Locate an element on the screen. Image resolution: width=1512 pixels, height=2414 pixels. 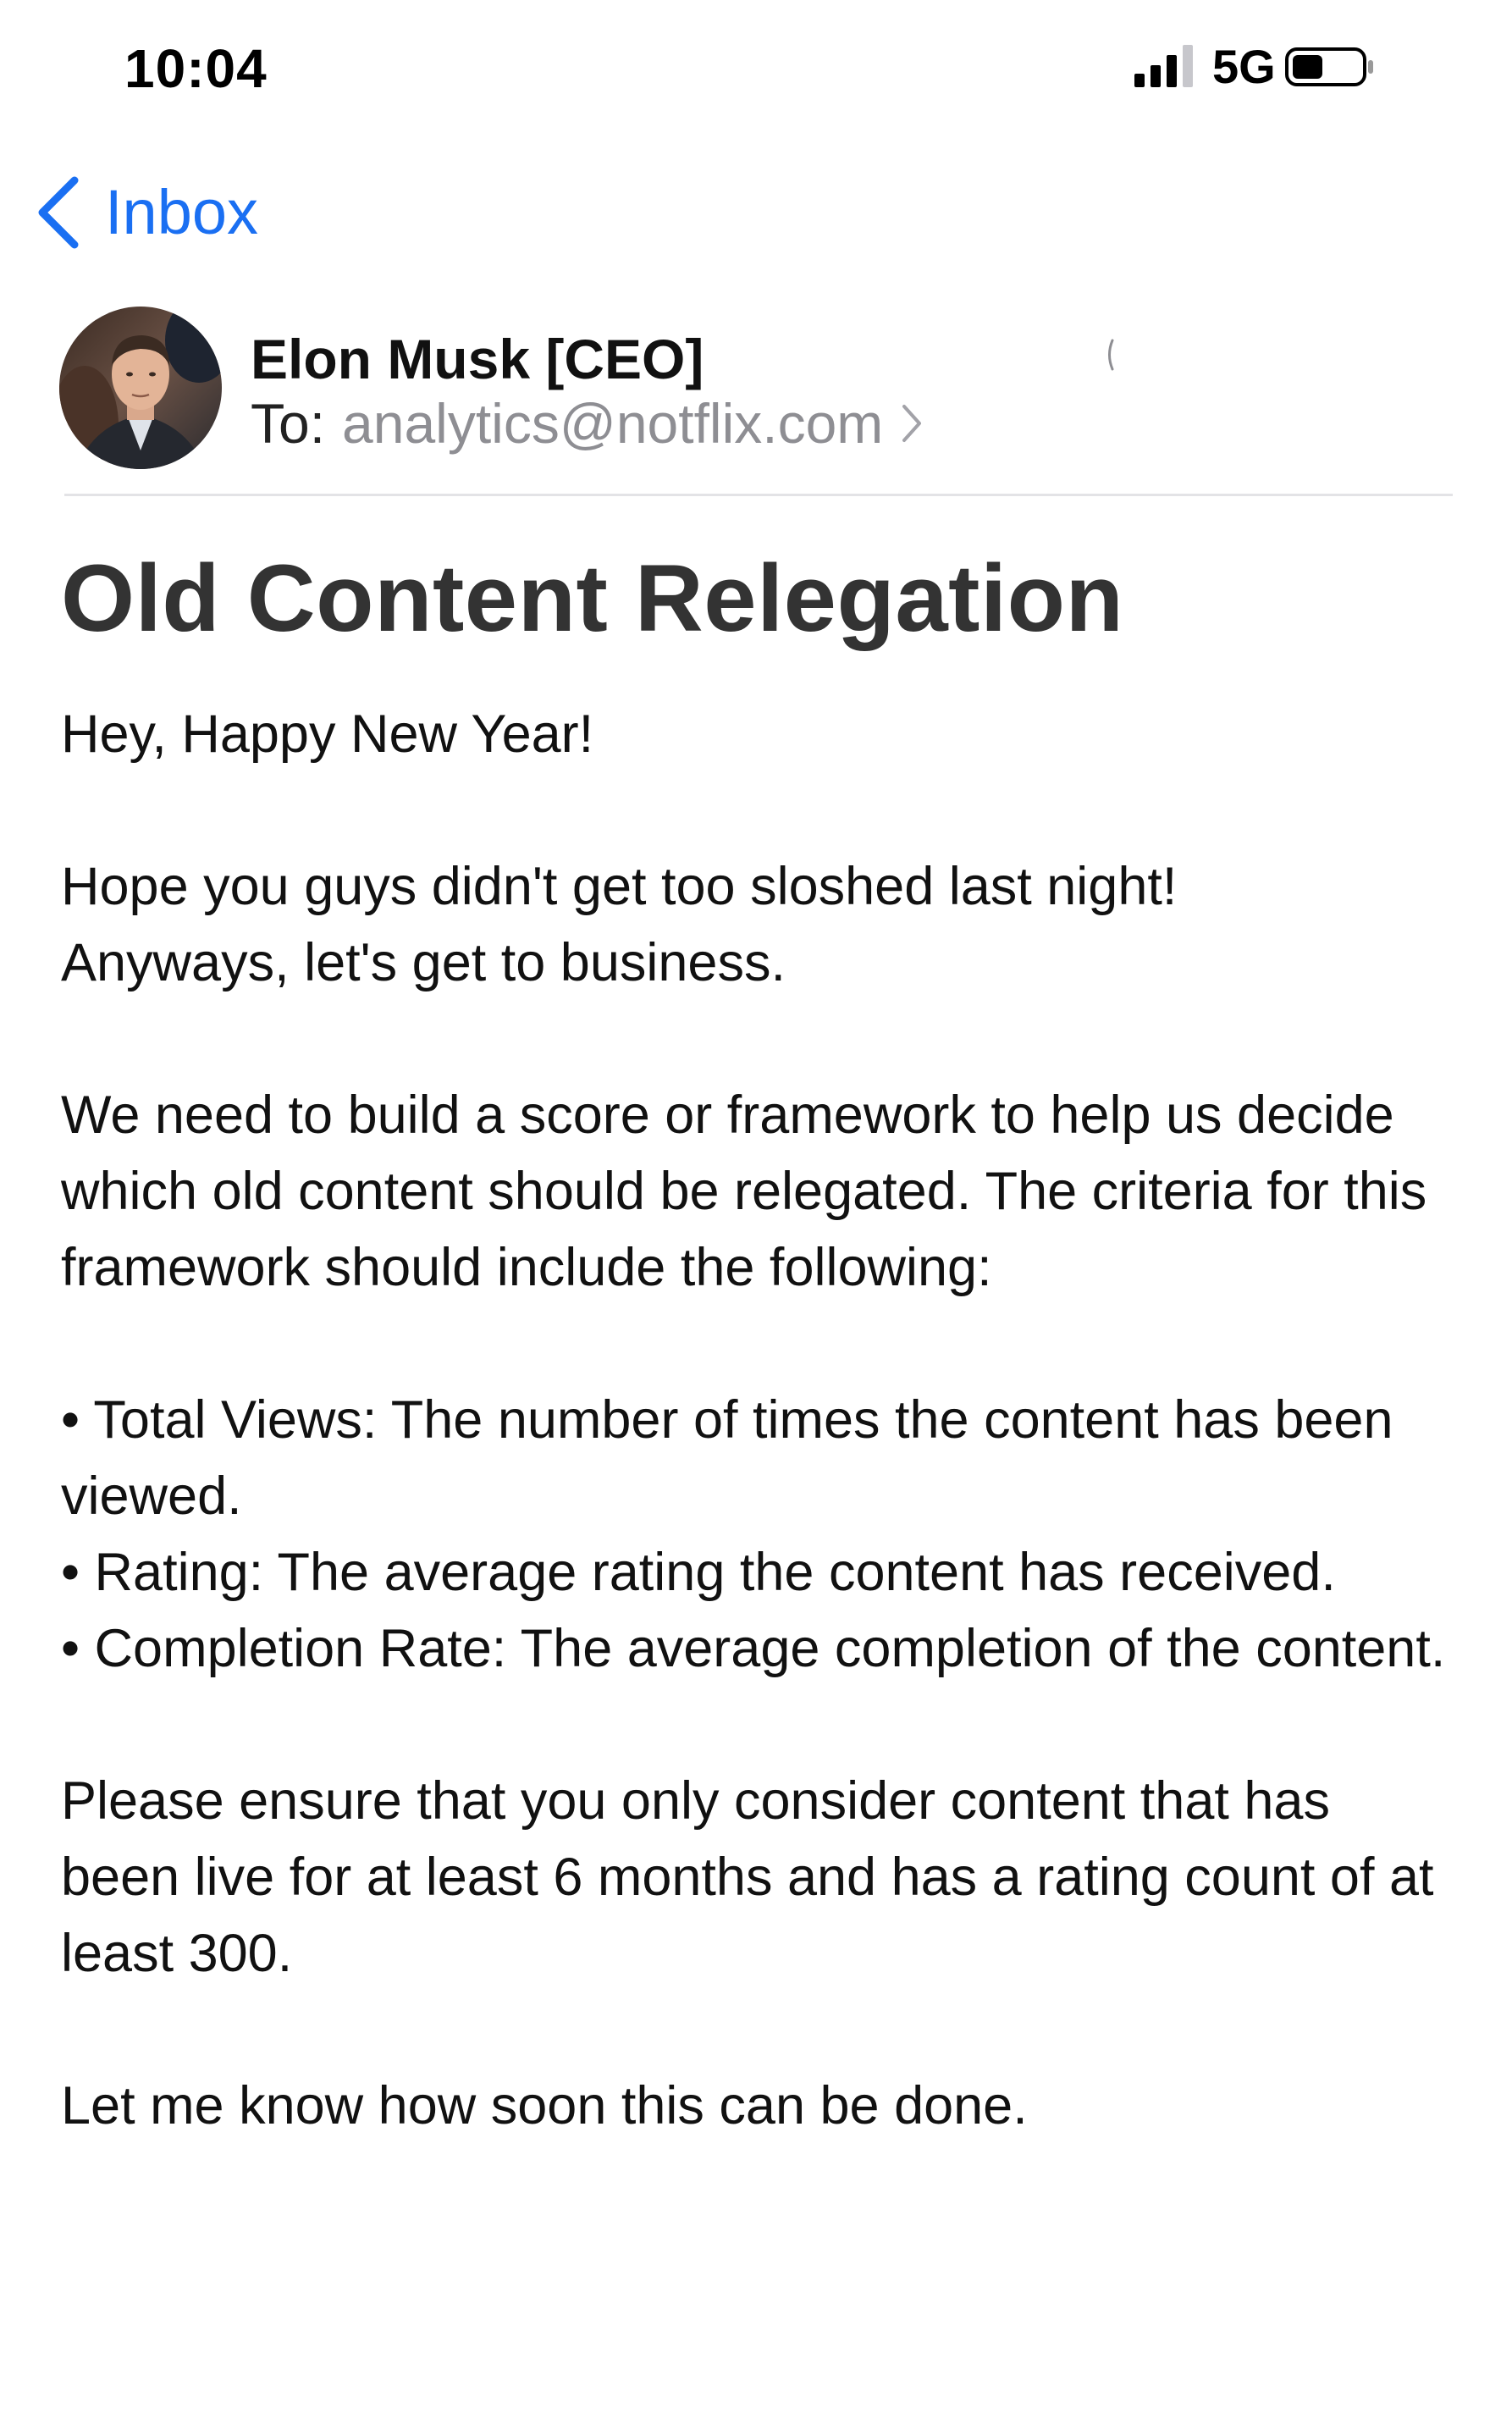
back-to-inbox-button: Inbox is located at coordinates (146, 212).